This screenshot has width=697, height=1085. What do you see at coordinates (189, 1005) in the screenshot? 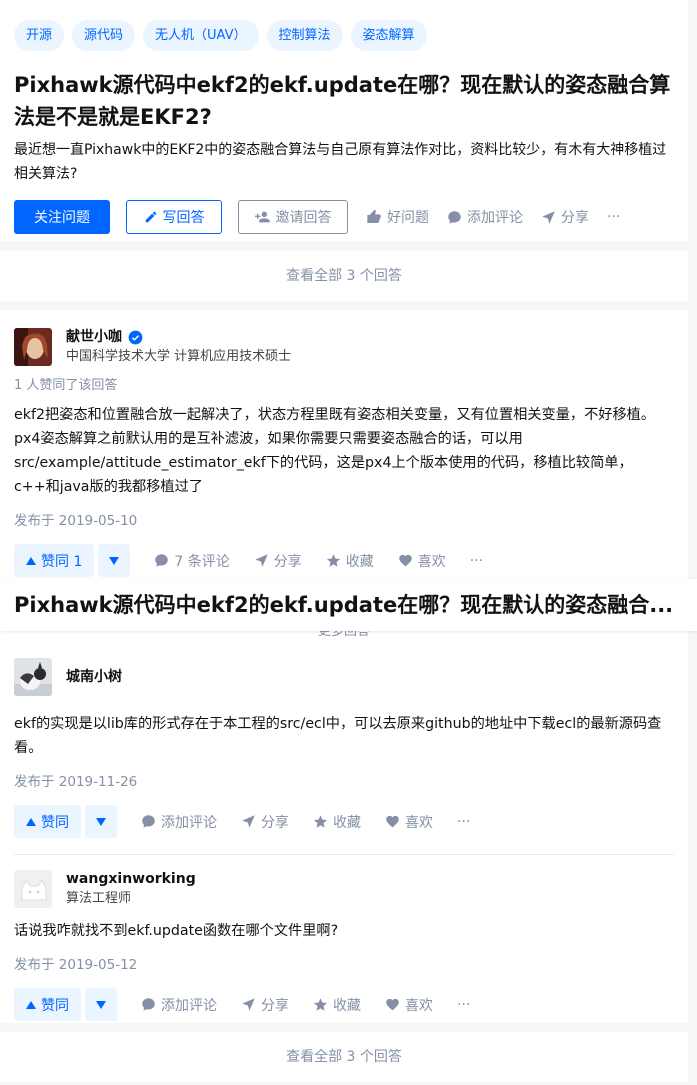
I see `comment-label: 添加评论` at bounding box center [189, 1005].